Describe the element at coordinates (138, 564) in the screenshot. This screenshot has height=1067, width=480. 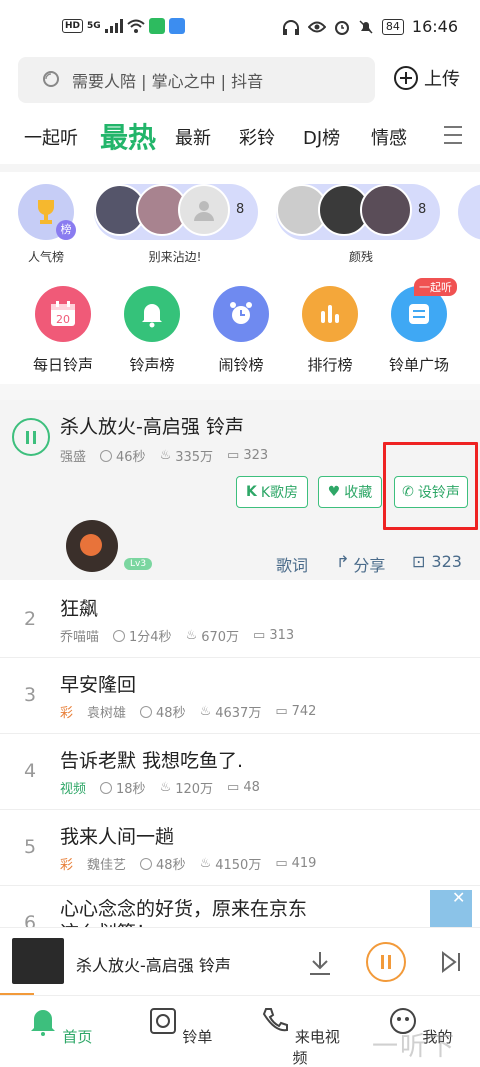
I see `level-badge: Lv3` at that location.